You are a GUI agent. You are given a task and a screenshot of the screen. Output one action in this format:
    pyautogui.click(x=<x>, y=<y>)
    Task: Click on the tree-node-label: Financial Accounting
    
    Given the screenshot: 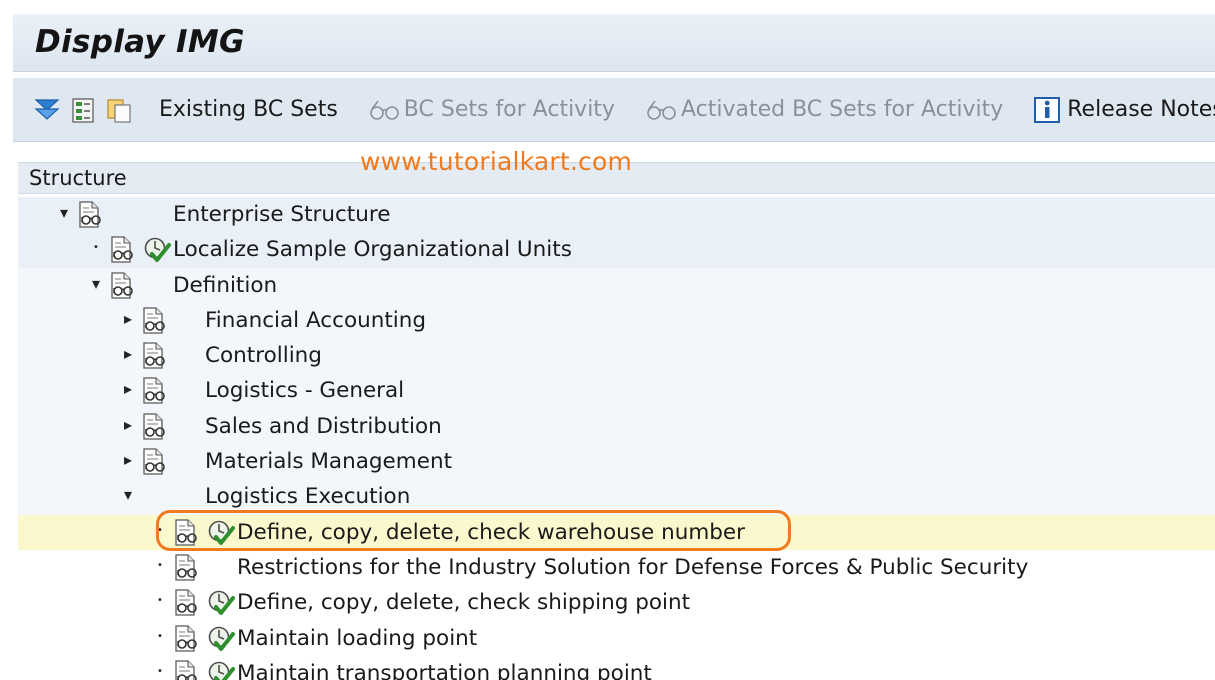 What is the action you would take?
    pyautogui.click(x=316, y=320)
    